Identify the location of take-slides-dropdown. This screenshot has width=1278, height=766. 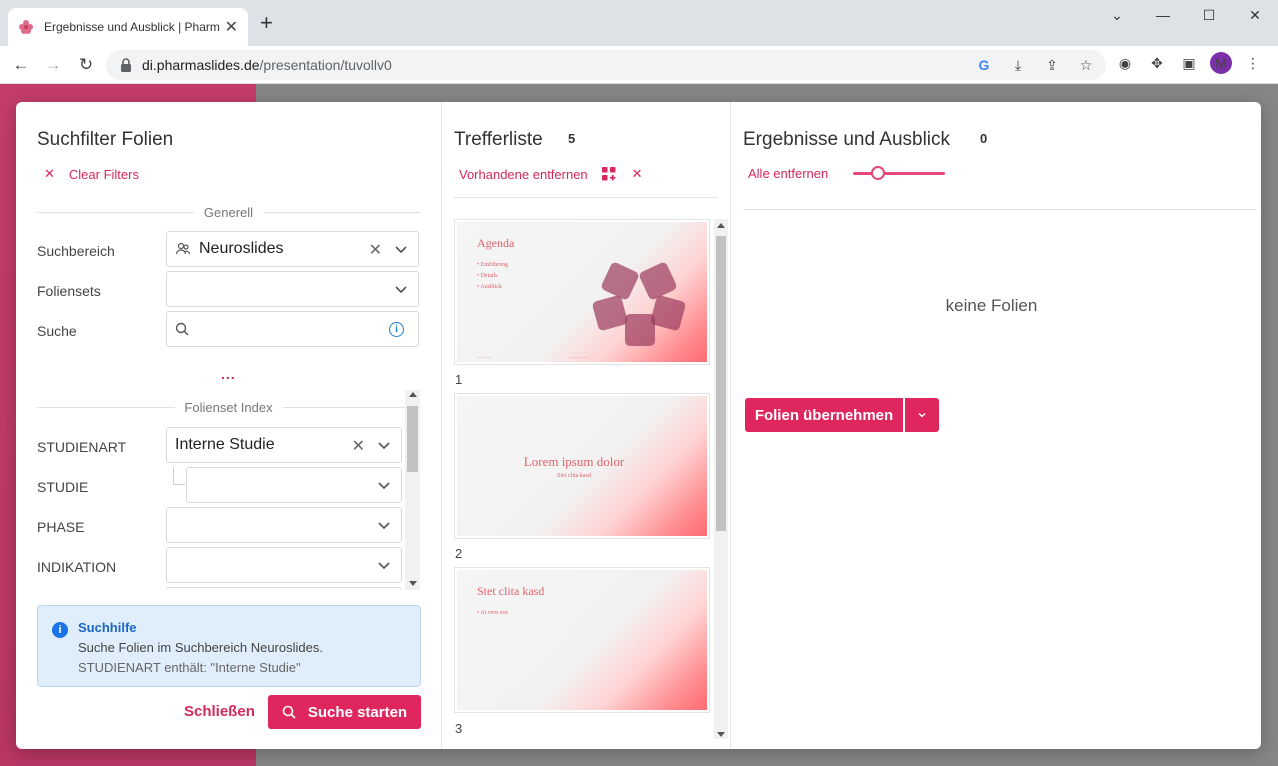
(922, 415).